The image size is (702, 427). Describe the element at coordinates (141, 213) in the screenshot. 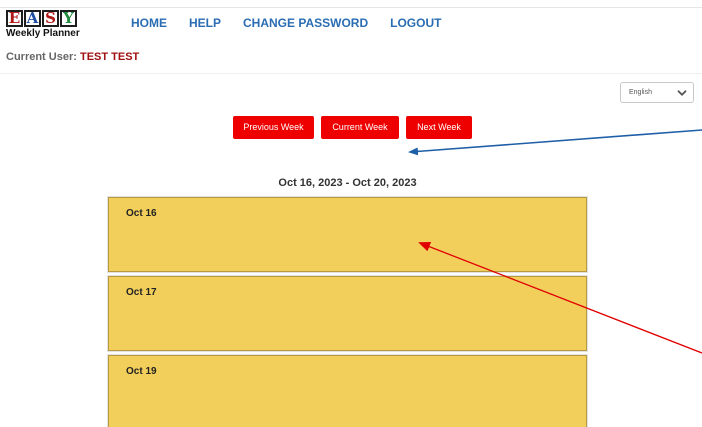

I see `day-label: Oct 16` at that location.